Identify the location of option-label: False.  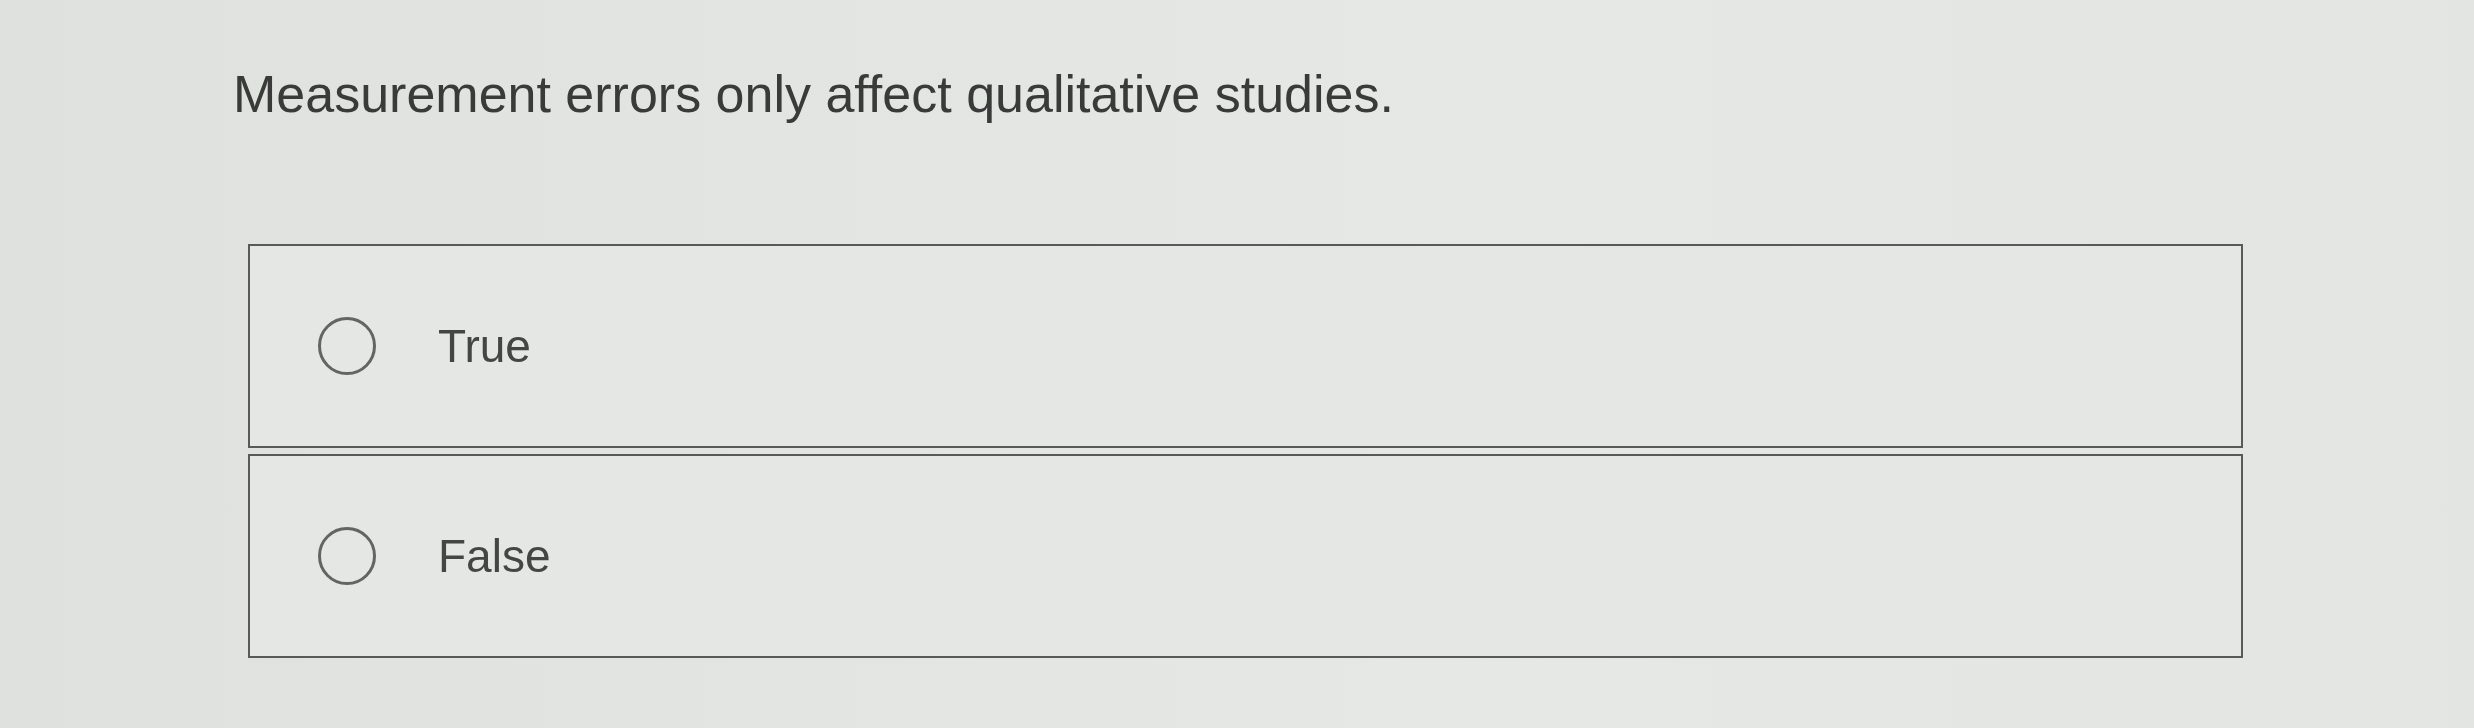
(494, 556).